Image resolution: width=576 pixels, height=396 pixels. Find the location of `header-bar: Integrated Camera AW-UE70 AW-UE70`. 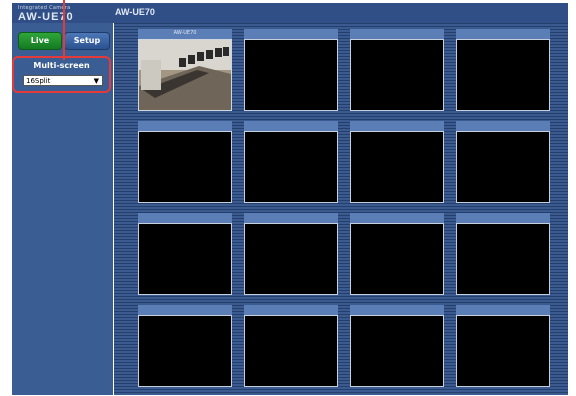

header-bar: Integrated Camera AW-UE70 AW-UE70 is located at coordinates (290, 13).